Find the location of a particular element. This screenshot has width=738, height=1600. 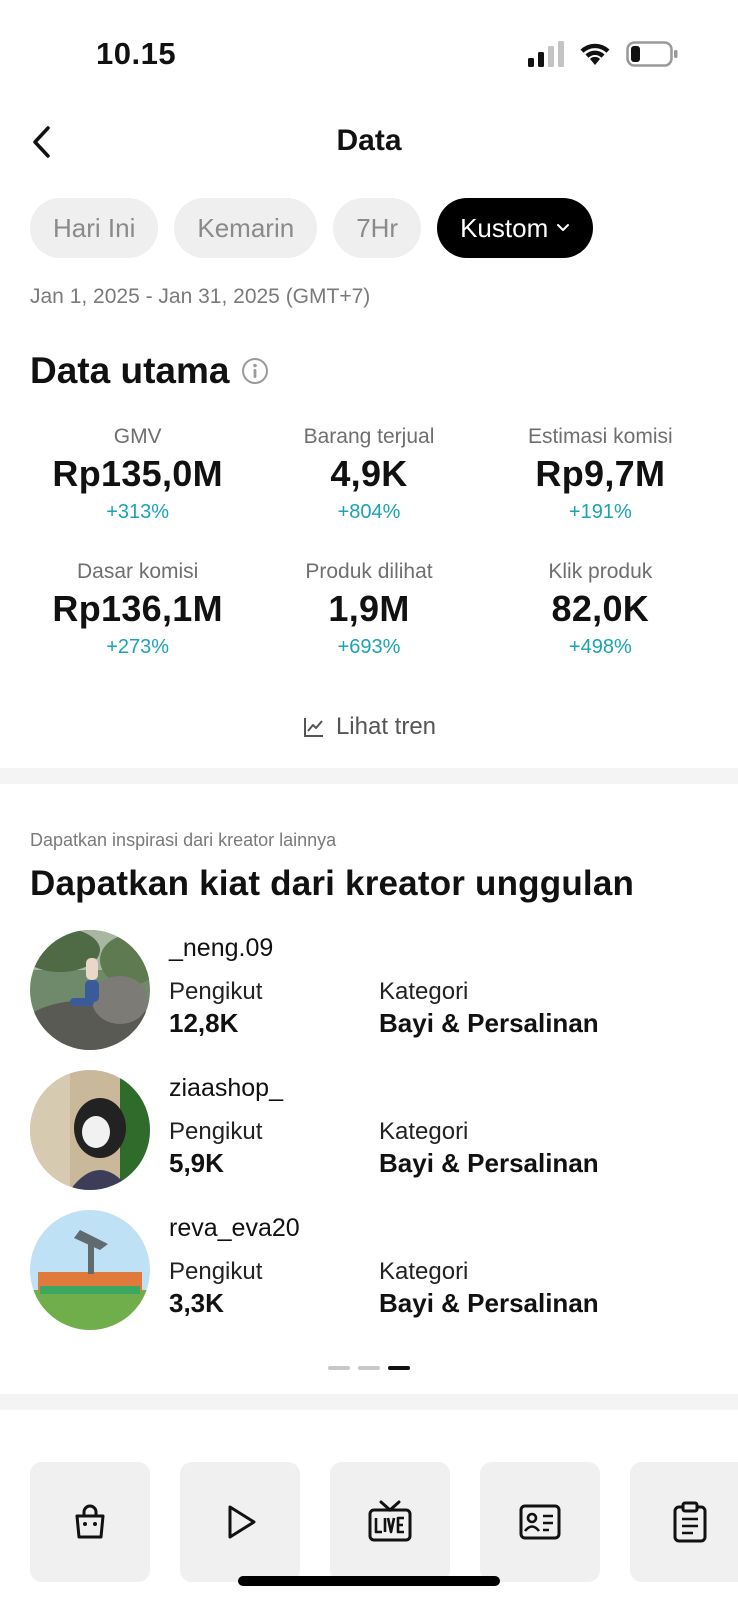

period-filter: Hari Ini Kemarin 7Hr Kustom is located at coordinates (312, 228).